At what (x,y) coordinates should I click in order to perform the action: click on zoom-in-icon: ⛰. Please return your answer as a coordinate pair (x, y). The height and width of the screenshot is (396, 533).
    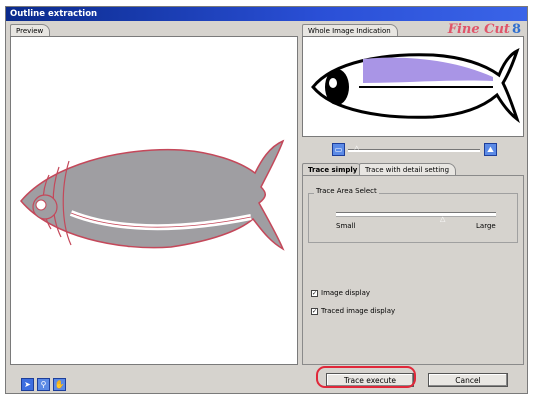
    Looking at the image, I should click on (490, 149).